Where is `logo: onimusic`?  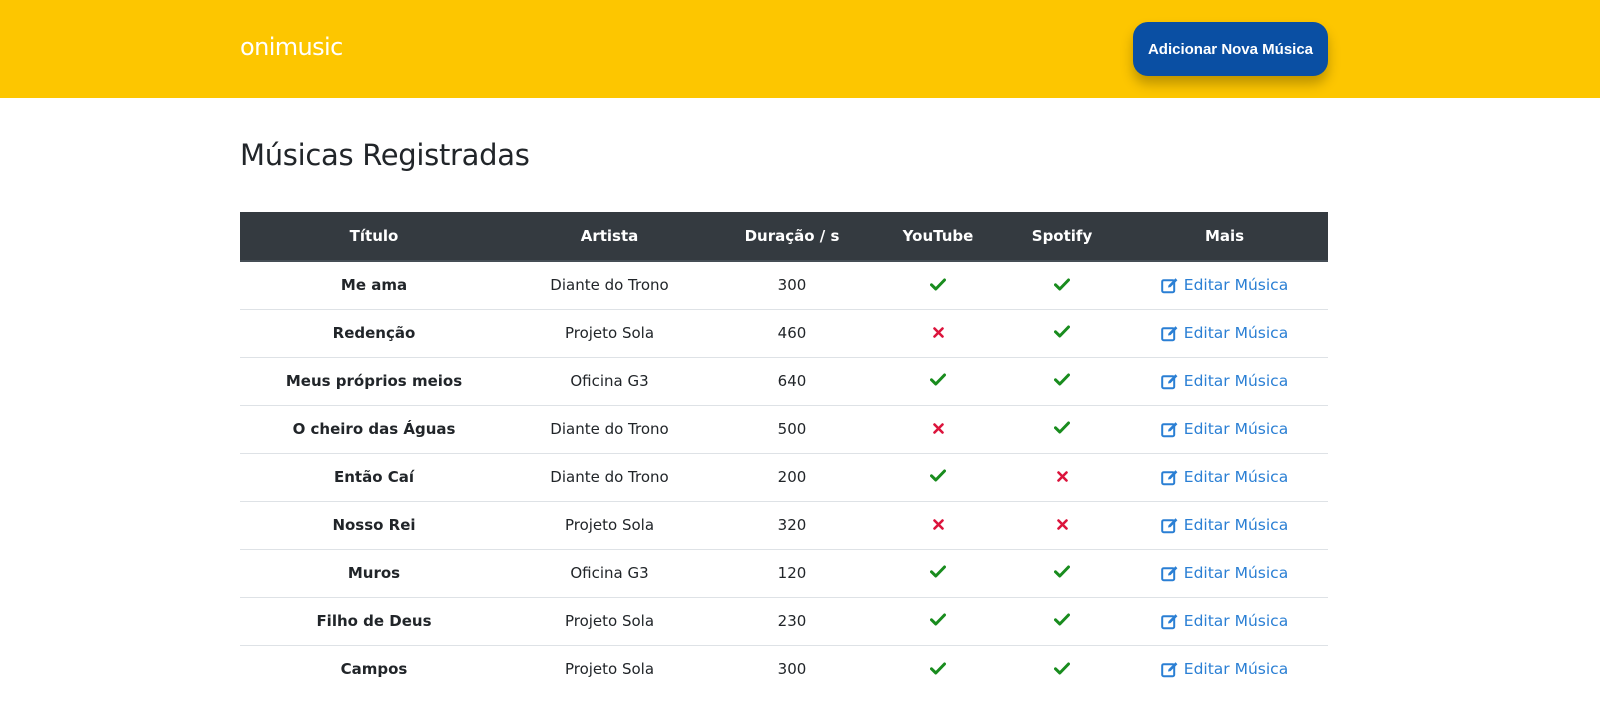 logo: onimusic is located at coordinates (291, 47).